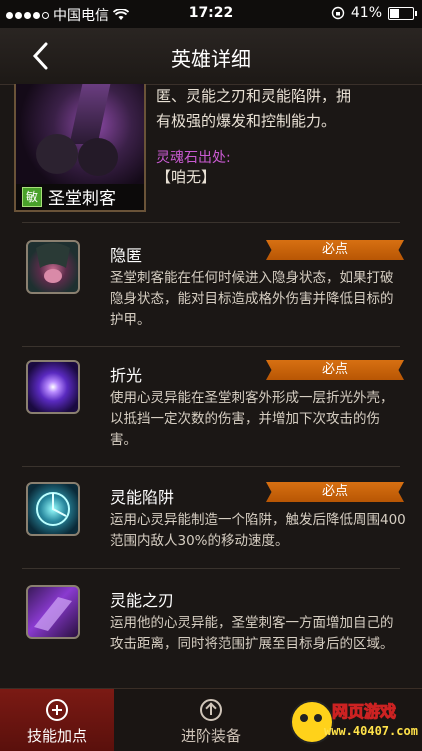 This screenshot has width=422, height=751. Describe the element at coordinates (246, 121) in the screenshot. I see `hero-desc-line: 有极强的爆发和控制能力。` at that location.